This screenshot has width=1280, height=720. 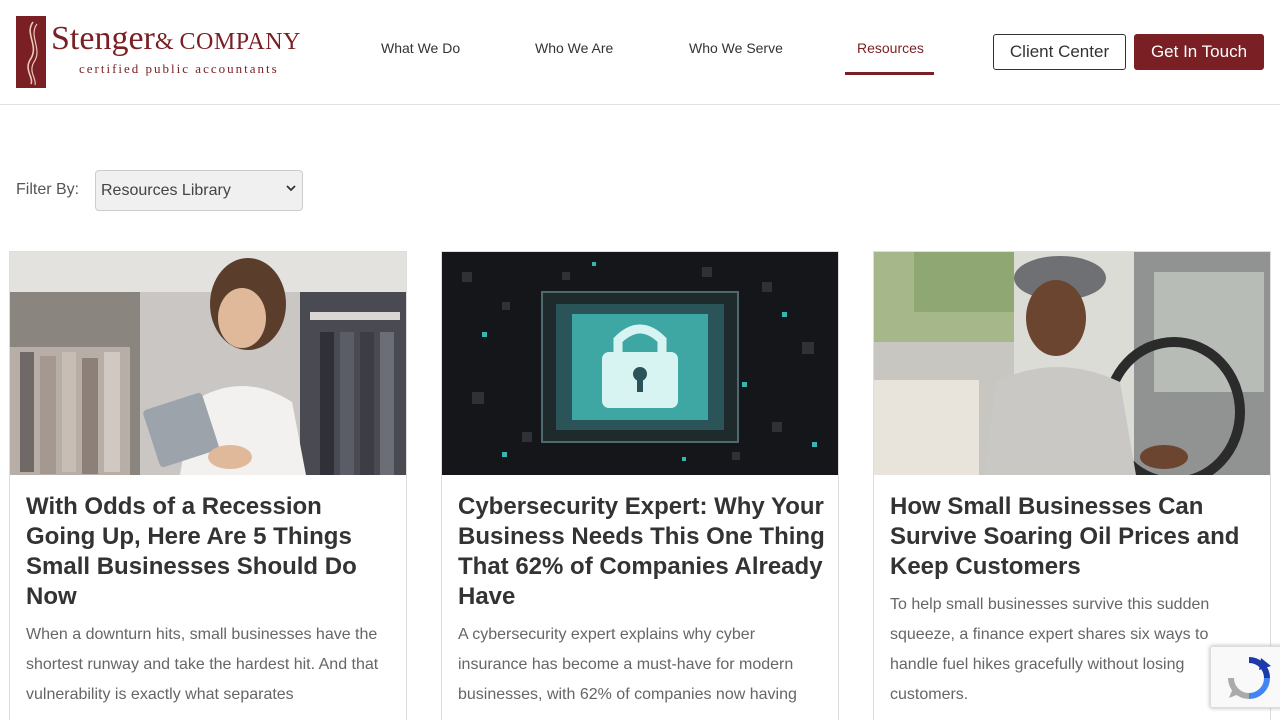 What do you see at coordinates (1199, 52) in the screenshot?
I see `get-in-touch-button: Get In Touch` at bounding box center [1199, 52].